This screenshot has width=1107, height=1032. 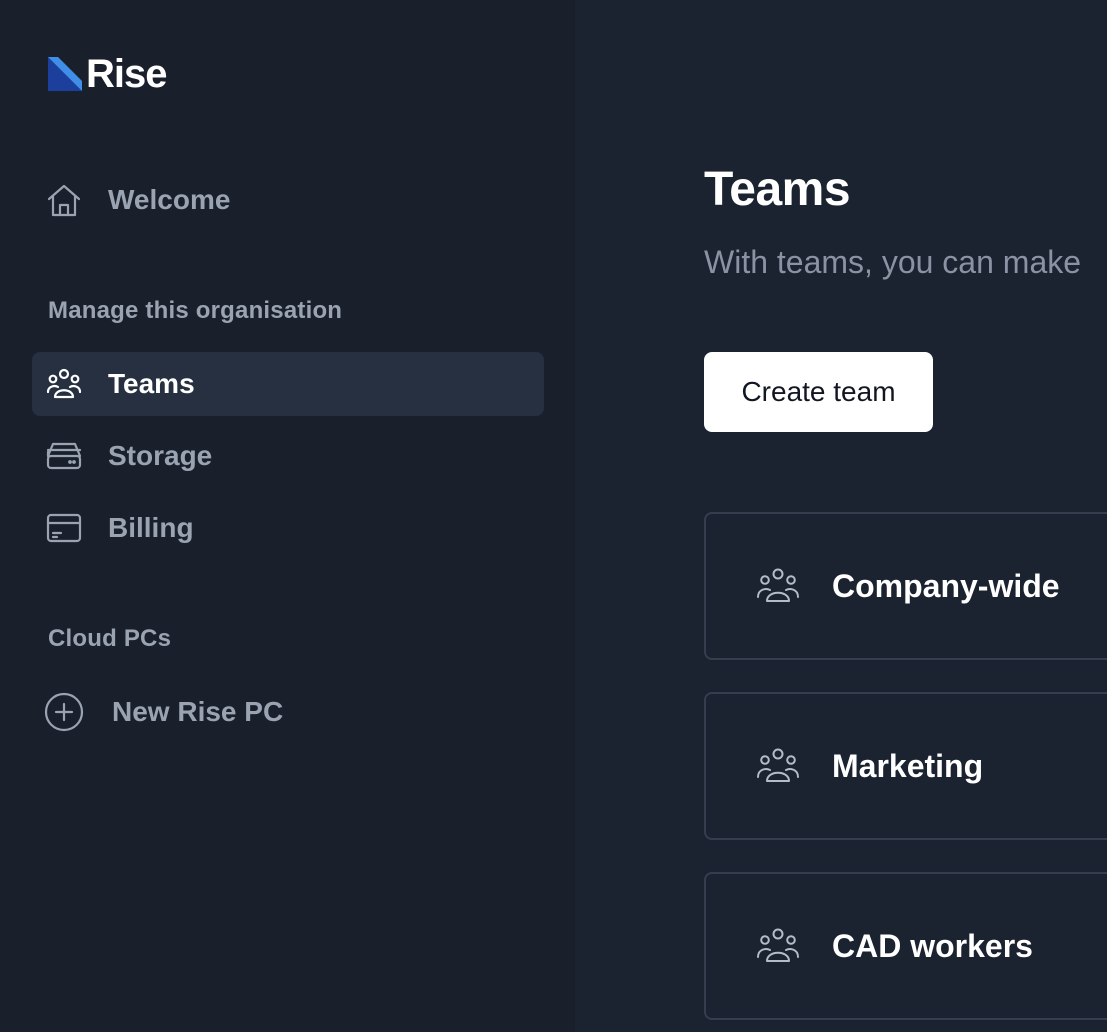 I want to click on create-team-button: Create team, so click(x=818, y=392).